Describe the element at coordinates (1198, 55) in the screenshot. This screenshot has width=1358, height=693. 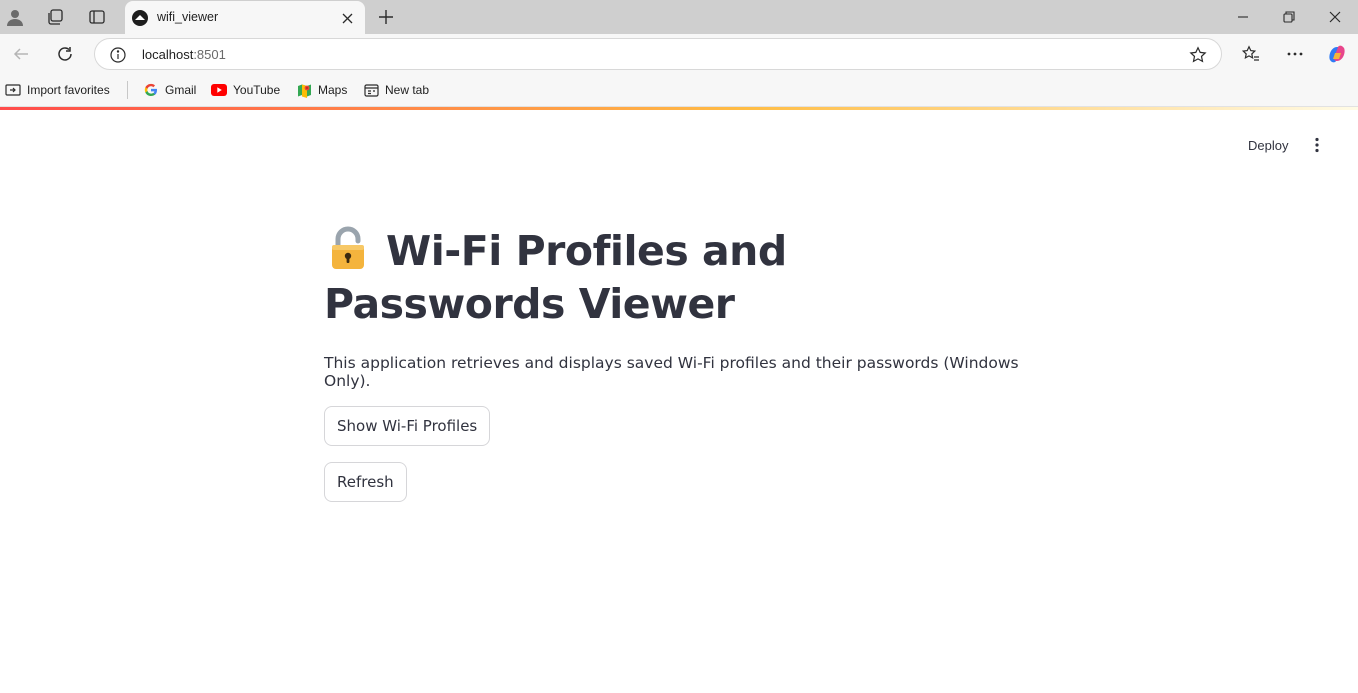
I see `favorite-star-icon` at that location.